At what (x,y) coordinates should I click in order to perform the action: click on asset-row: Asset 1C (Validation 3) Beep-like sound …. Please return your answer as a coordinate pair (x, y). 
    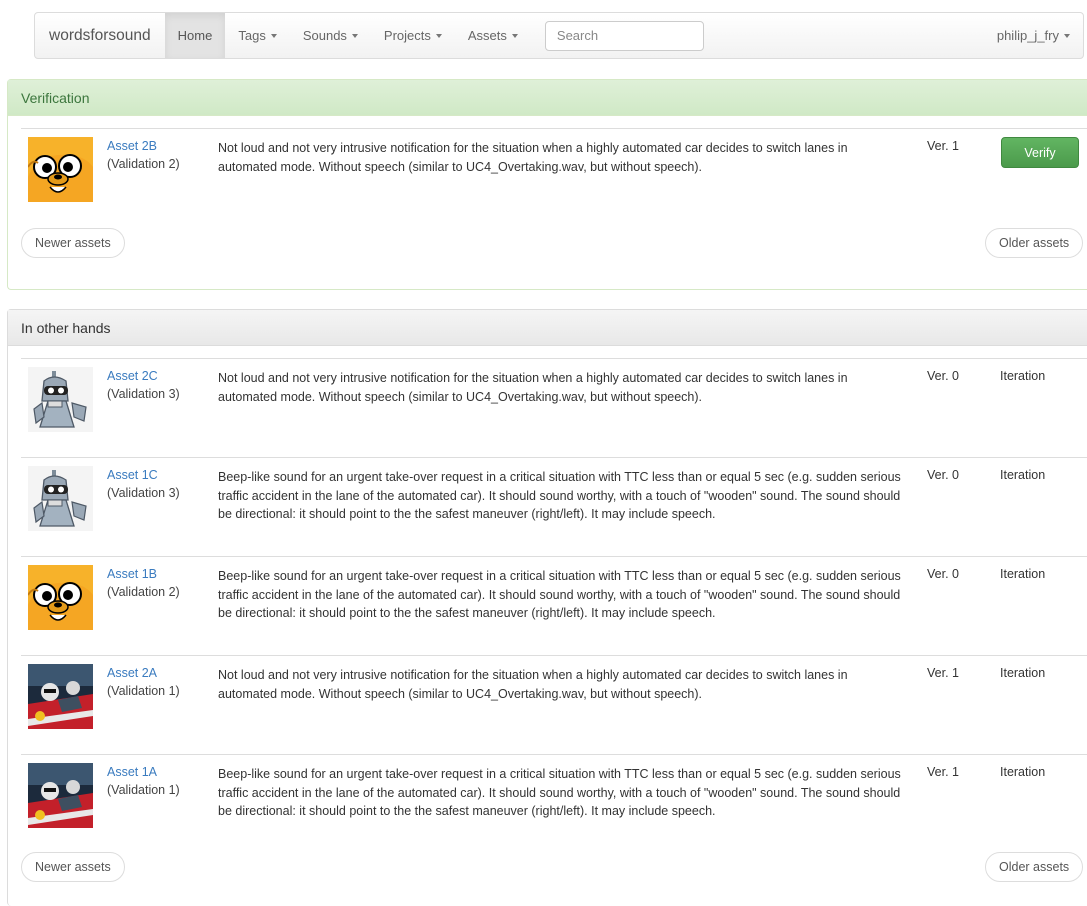
    Looking at the image, I should click on (554, 506).